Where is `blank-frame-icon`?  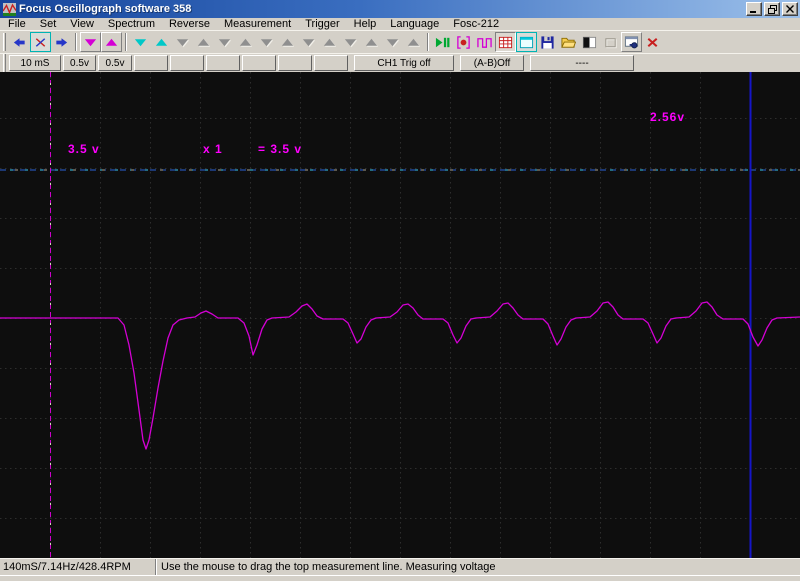
blank-frame-icon is located at coordinates (610, 42).